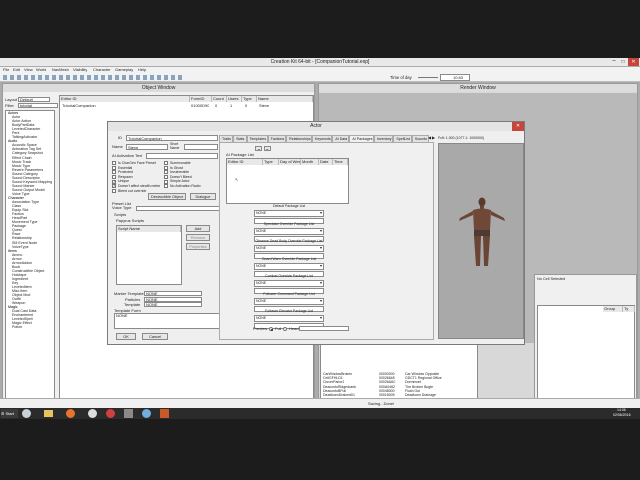 Image resolution: width=640 pixels, height=480 pixels. Describe the element at coordinates (93, 77) in the screenshot. I see `toolbar-icons` at that location.